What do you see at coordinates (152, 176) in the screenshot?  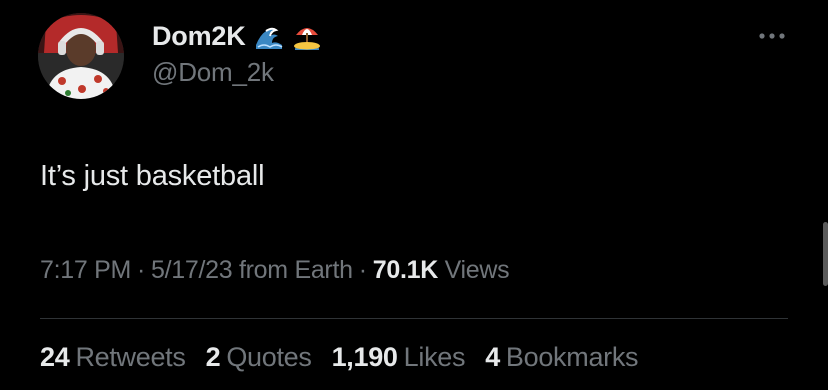 I see `tweet-text: It’s just basketball` at bounding box center [152, 176].